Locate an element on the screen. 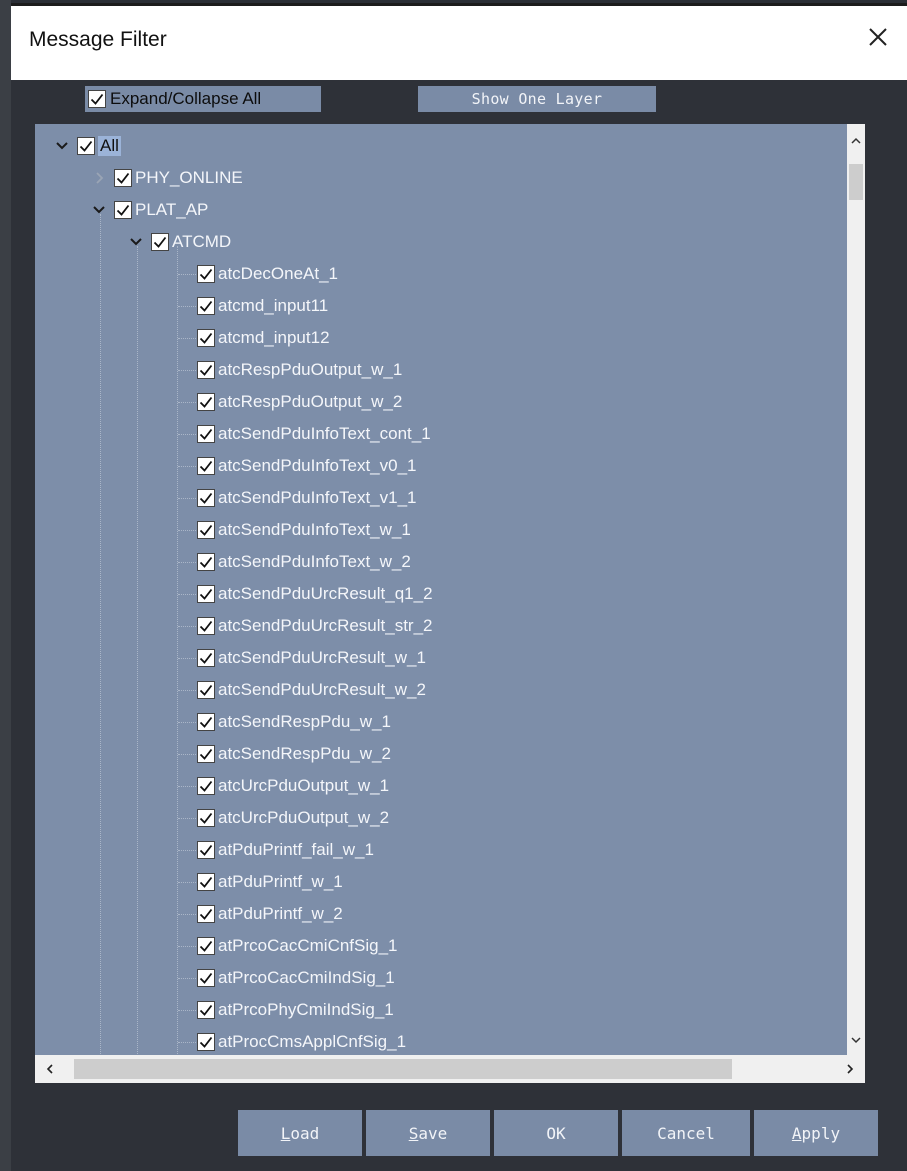  tree-leaf-item: atcRespPduOutput_w_2 is located at coordinates (299, 402).